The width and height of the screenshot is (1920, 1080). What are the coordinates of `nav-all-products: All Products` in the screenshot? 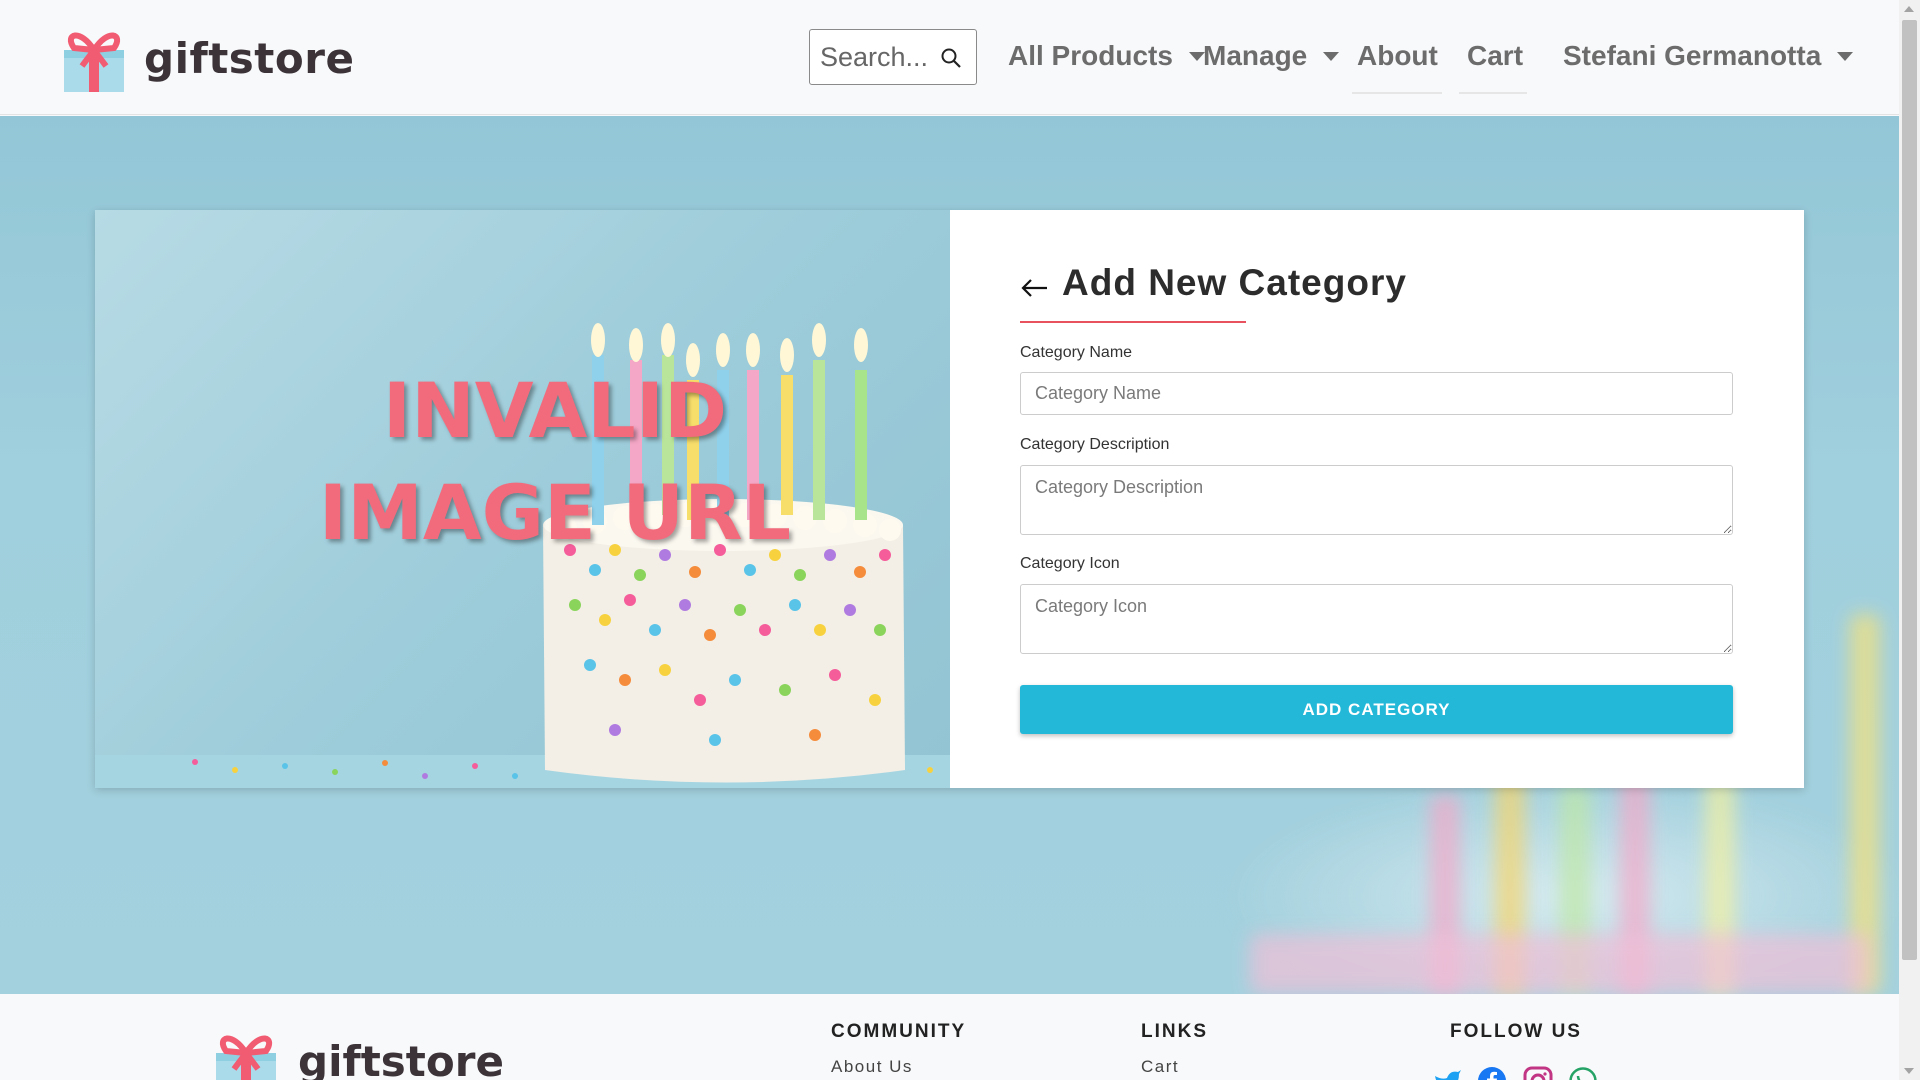 It's located at (1106, 56).